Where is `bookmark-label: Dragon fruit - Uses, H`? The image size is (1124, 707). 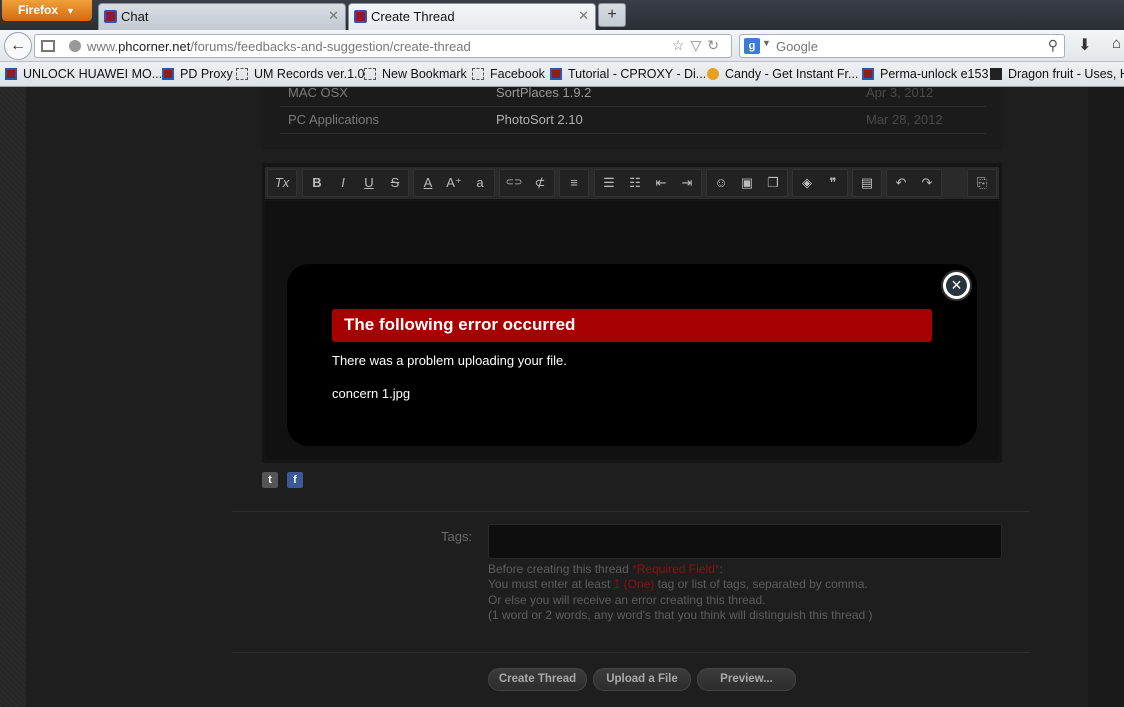
bookmark-label: Dragon fruit - Uses, H is located at coordinates (1066, 74).